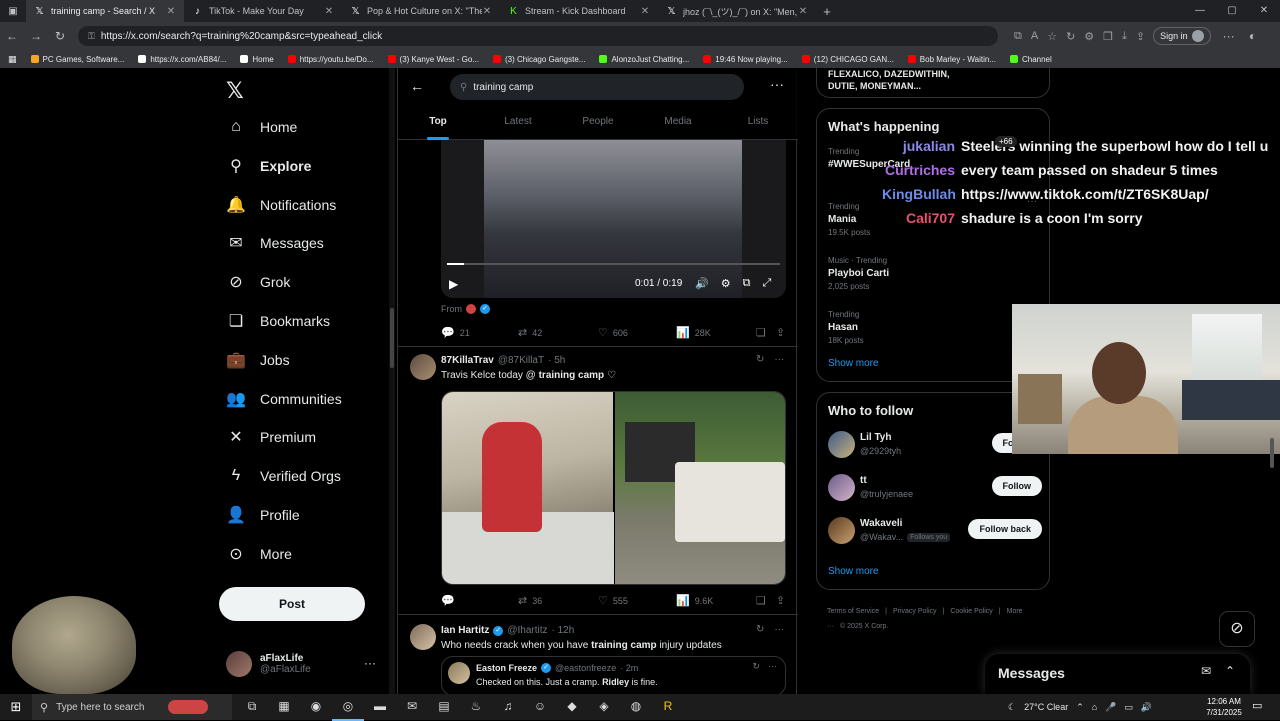  I want to click on close-window-icon: ✕, so click(1264, 11).